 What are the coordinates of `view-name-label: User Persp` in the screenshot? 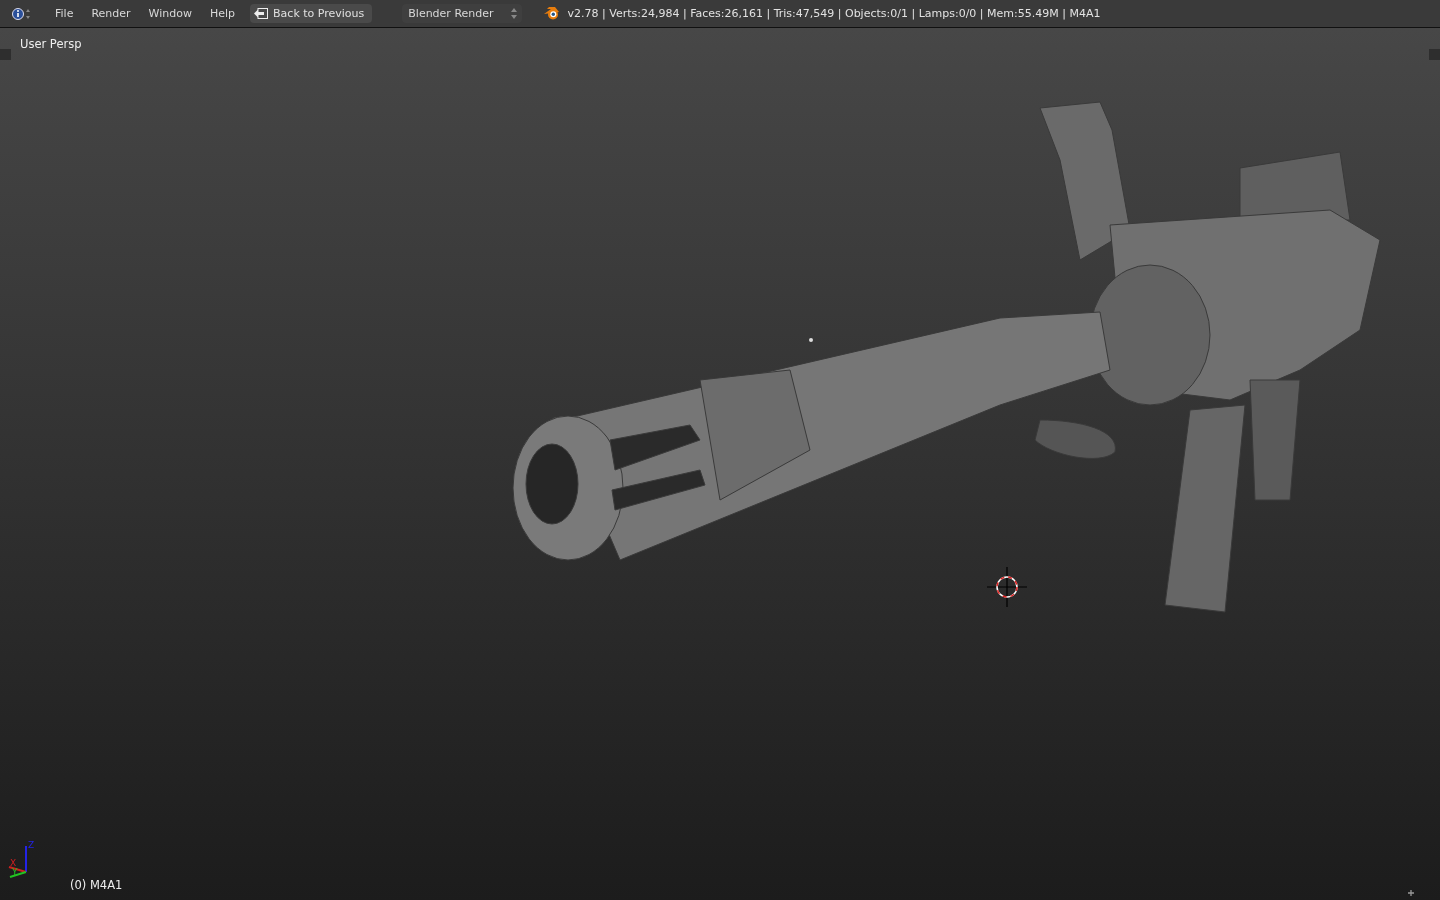 It's located at (51, 44).